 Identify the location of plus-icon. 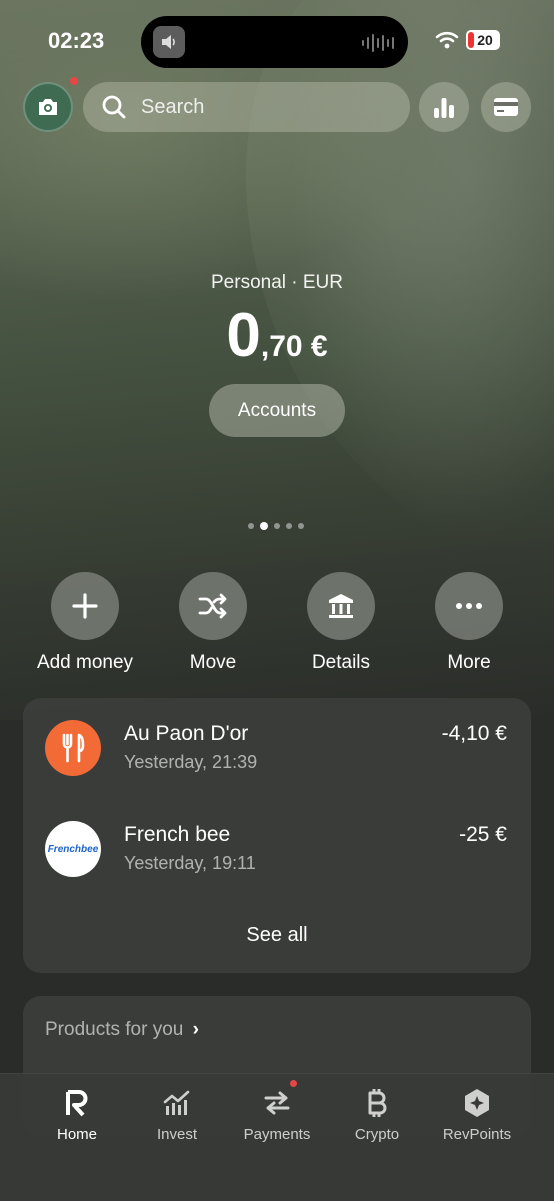
(85, 606).